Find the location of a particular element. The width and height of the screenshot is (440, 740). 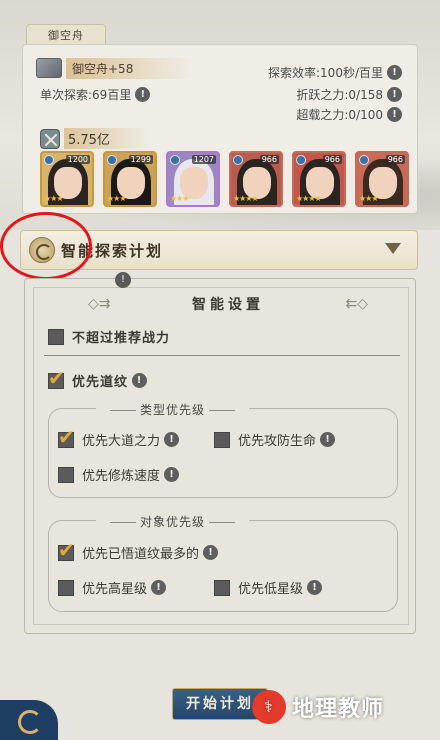

hero-level: 1299 is located at coordinates (140, 159).